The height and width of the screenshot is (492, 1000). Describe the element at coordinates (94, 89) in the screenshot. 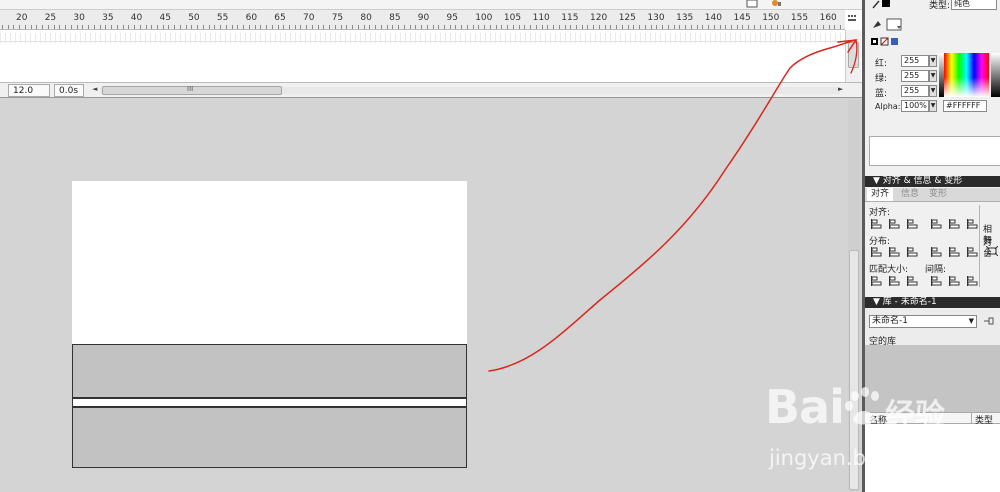

I see `scroll-left-icon: ◄` at that location.